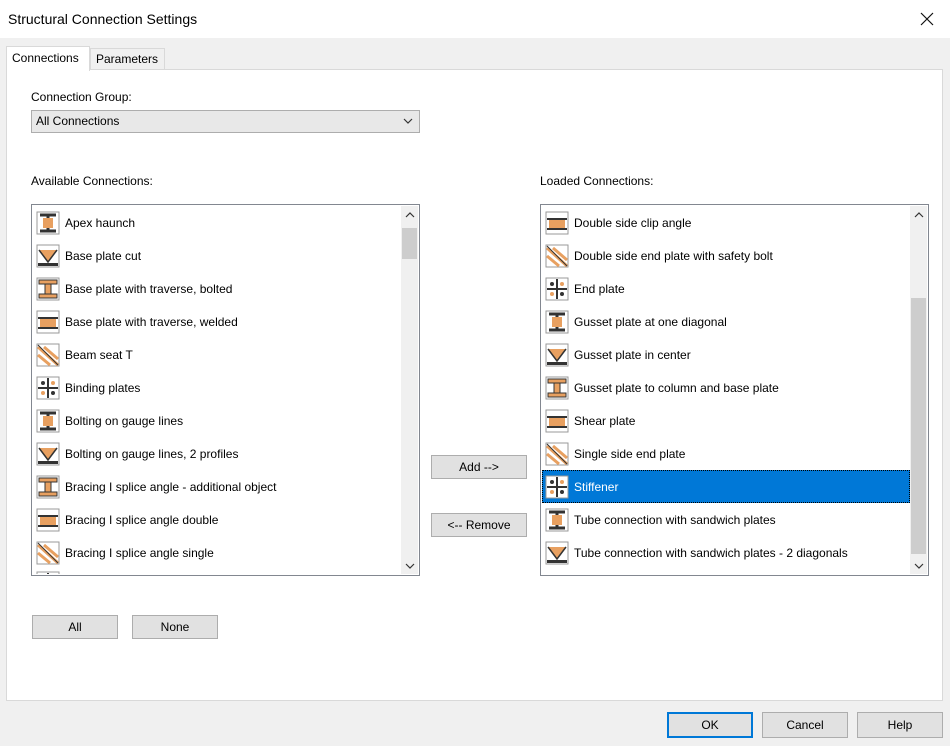  Describe the element at coordinates (81, 97) in the screenshot. I see `connection-group-label: Connection Group:` at that location.